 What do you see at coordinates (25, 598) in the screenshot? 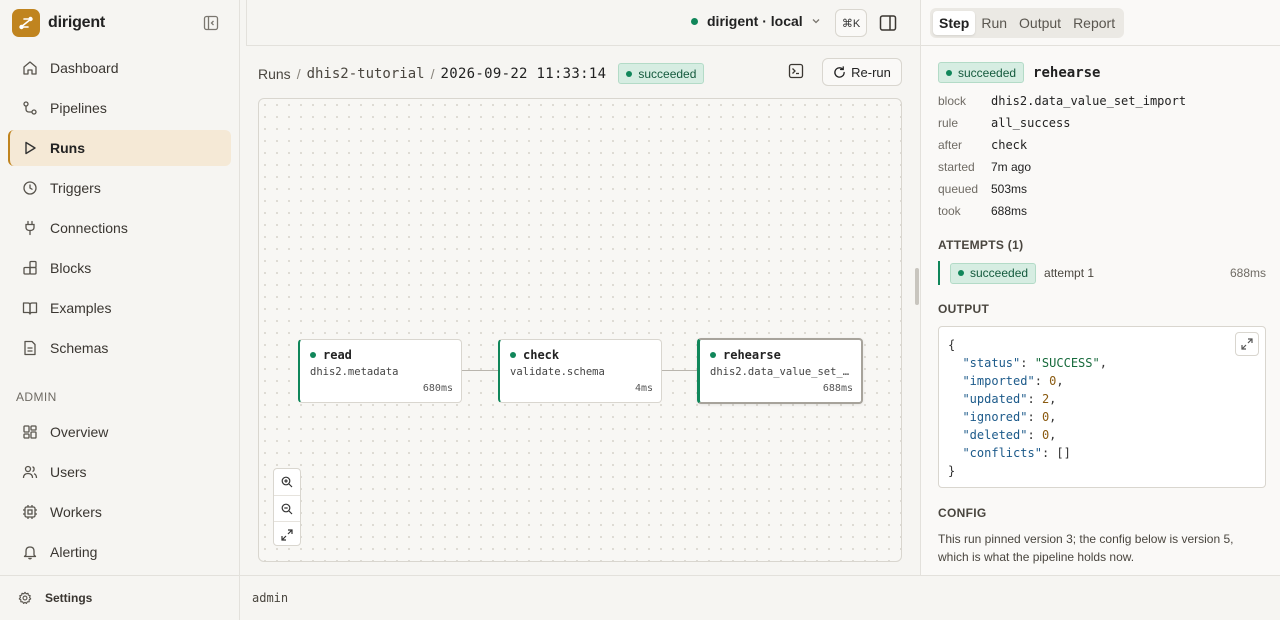
I see `gear-icon` at bounding box center [25, 598].